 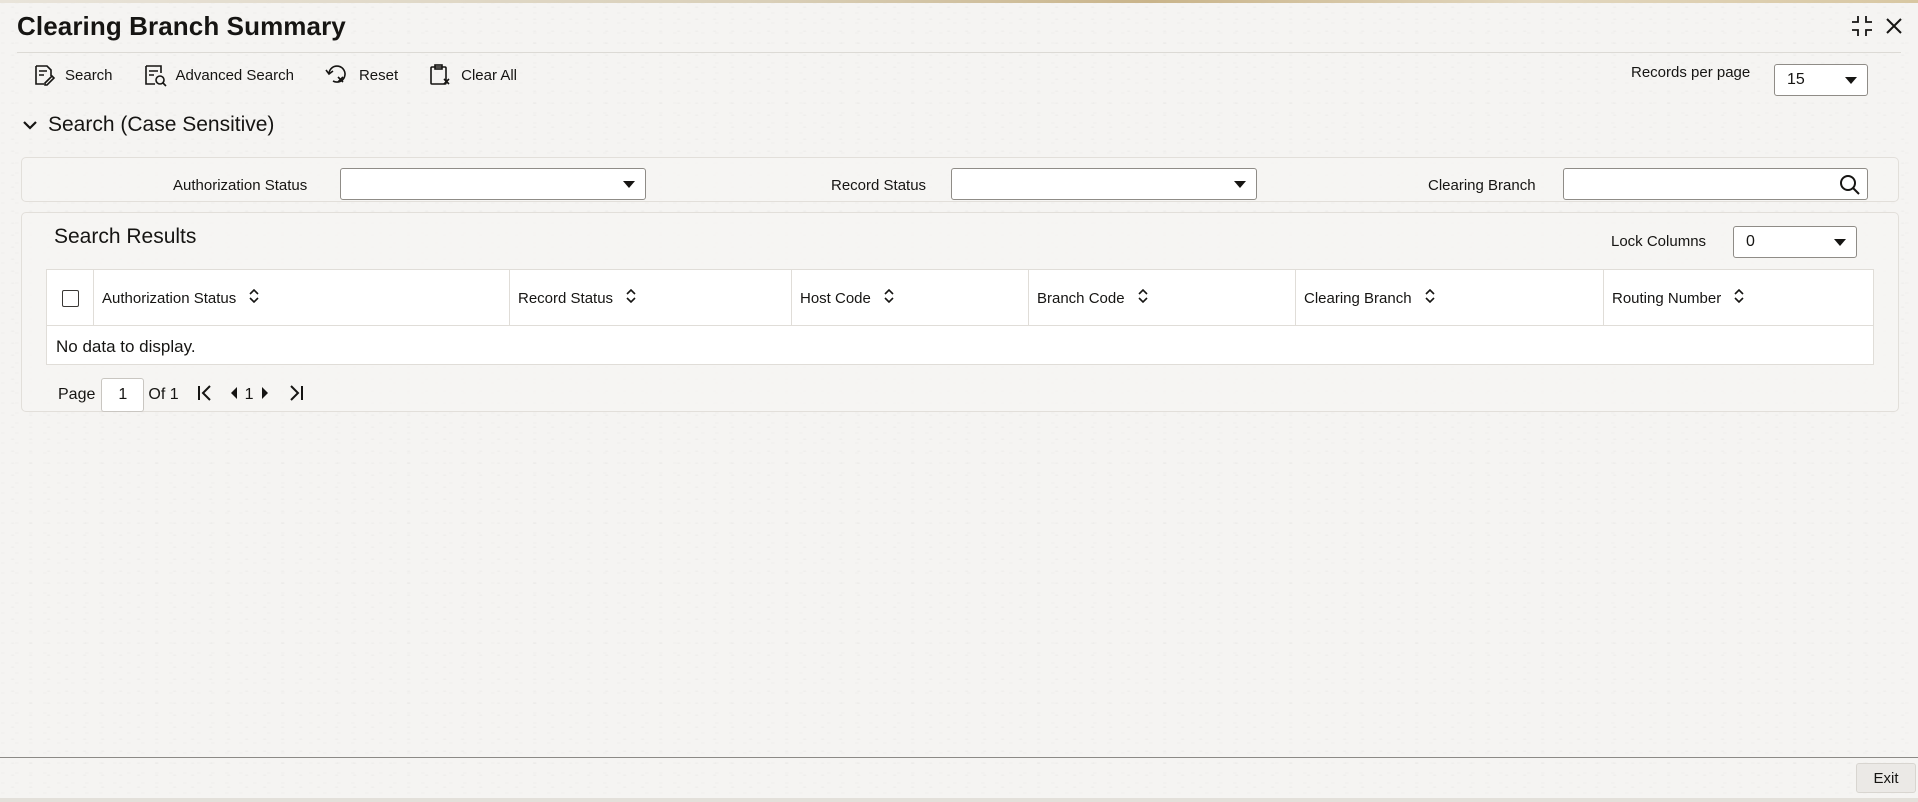 I want to click on page-label: Page, so click(x=77, y=394).